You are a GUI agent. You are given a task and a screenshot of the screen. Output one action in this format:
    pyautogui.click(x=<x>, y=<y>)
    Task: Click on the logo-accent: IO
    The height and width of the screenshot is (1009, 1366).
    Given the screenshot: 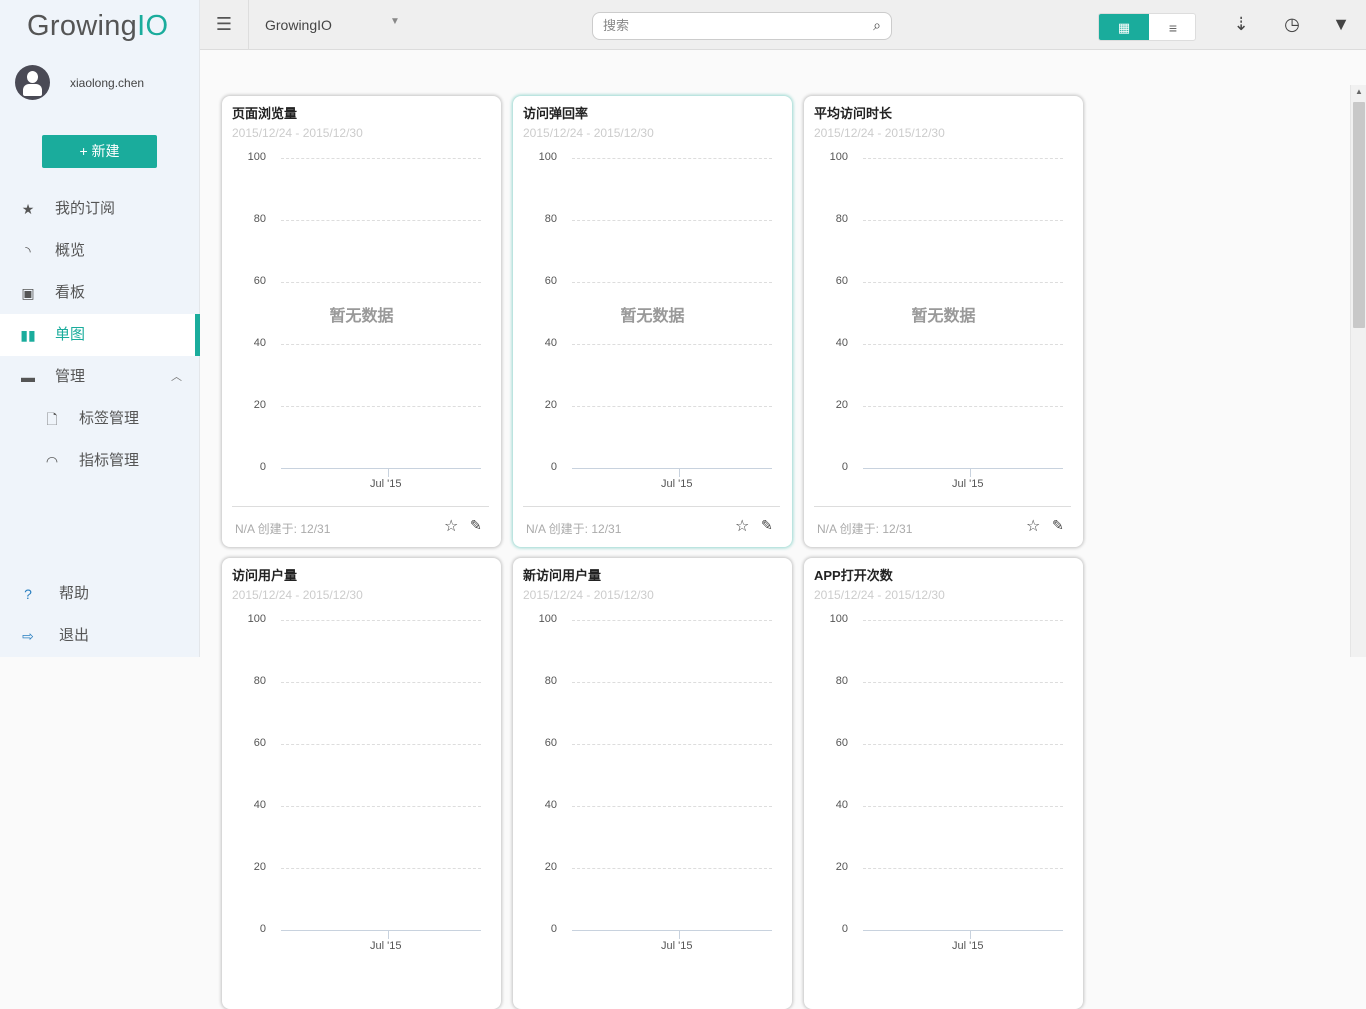 What is the action you would take?
    pyautogui.click(x=153, y=26)
    